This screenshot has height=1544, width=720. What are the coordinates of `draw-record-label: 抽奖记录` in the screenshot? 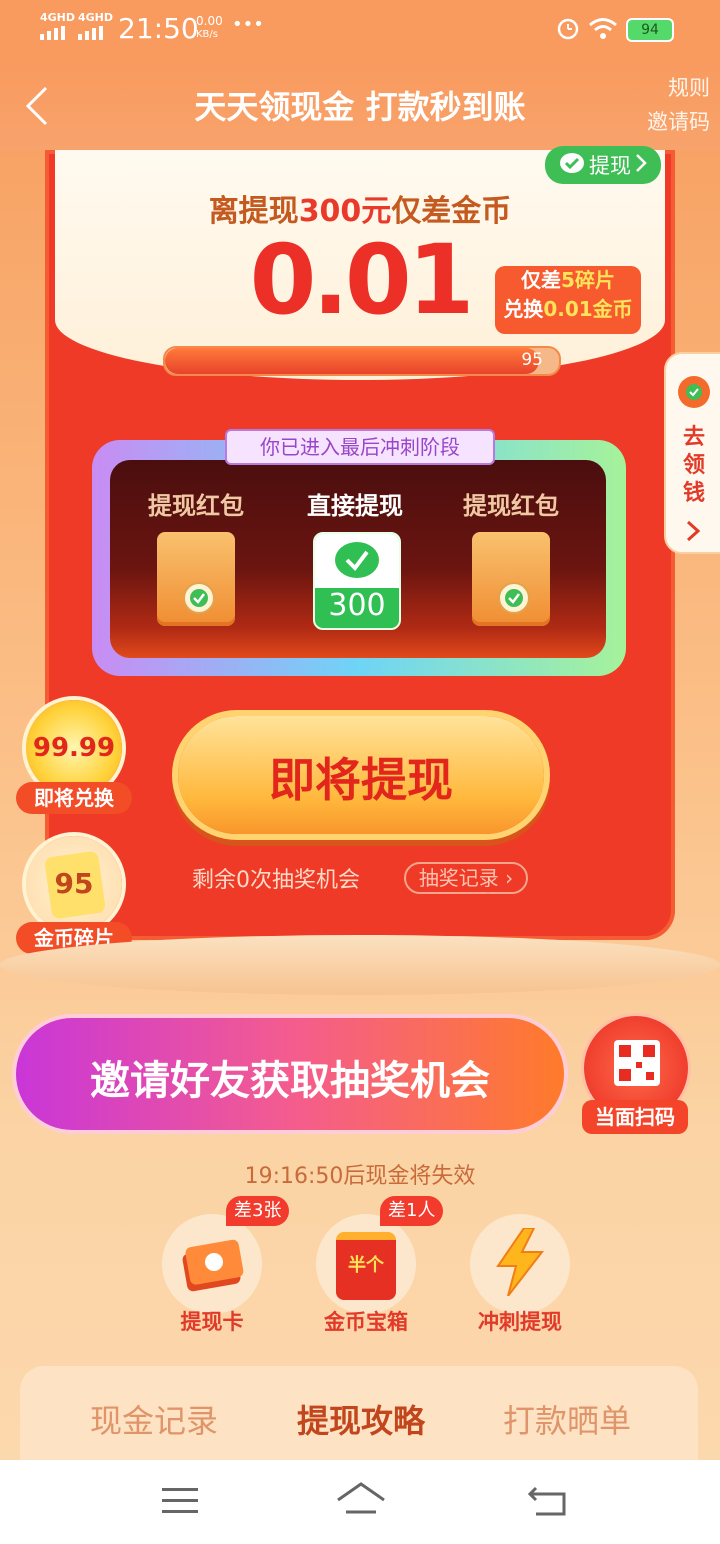 It's located at (458, 878).